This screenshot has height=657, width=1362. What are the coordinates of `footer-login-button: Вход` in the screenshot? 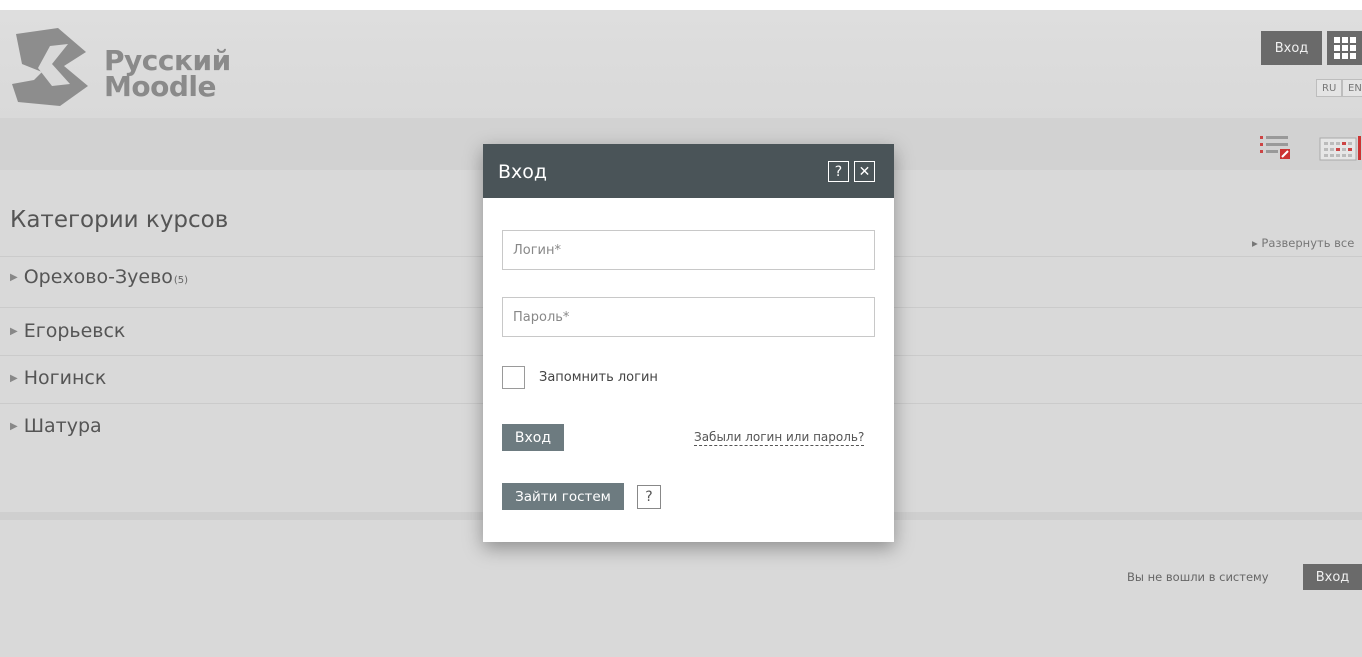 It's located at (1332, 577).